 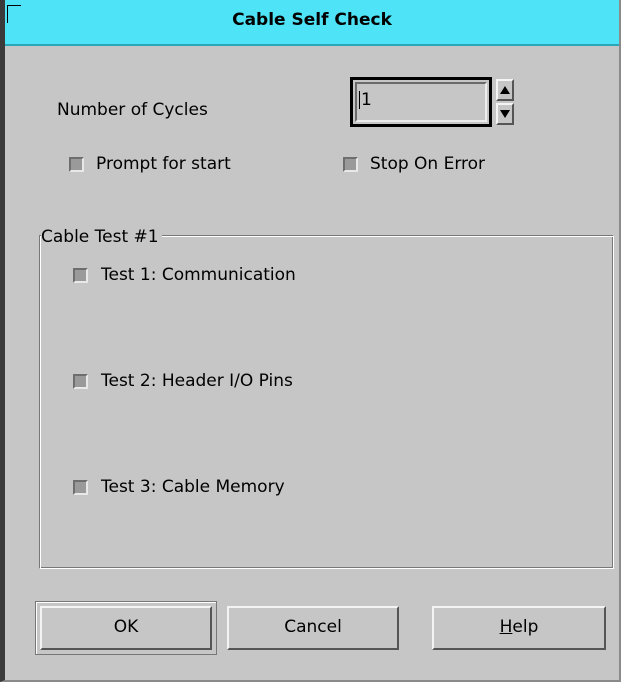 What do you see at coordinates (126, 628) in the screenshot?
I see `ok-button: OK` at bounding box center [126, 628].